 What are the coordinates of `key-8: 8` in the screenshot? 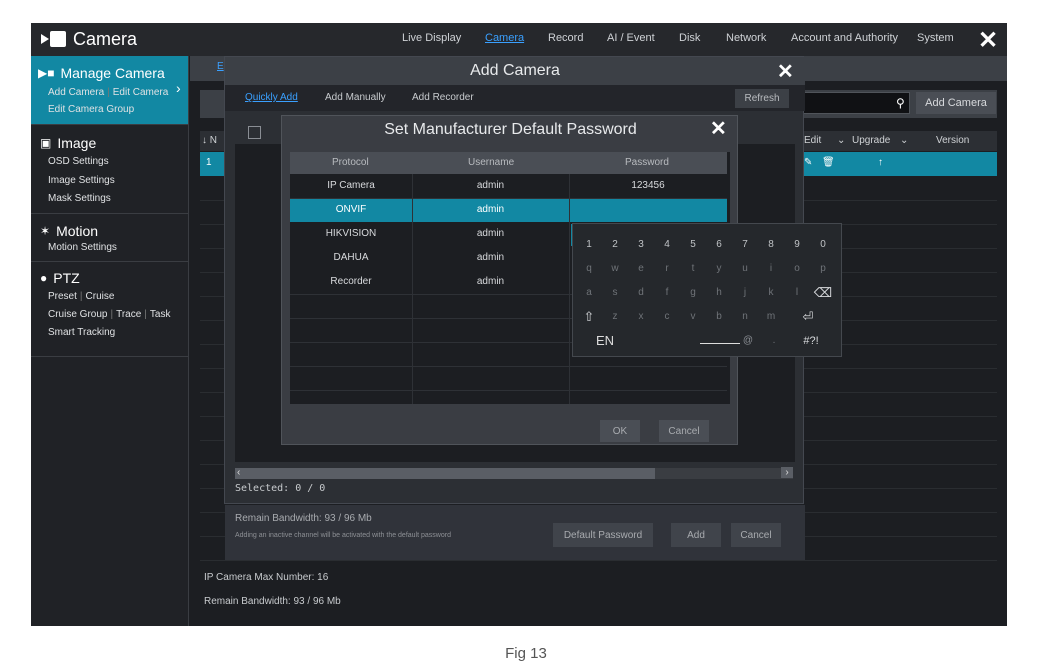 It's located at (771, 245).